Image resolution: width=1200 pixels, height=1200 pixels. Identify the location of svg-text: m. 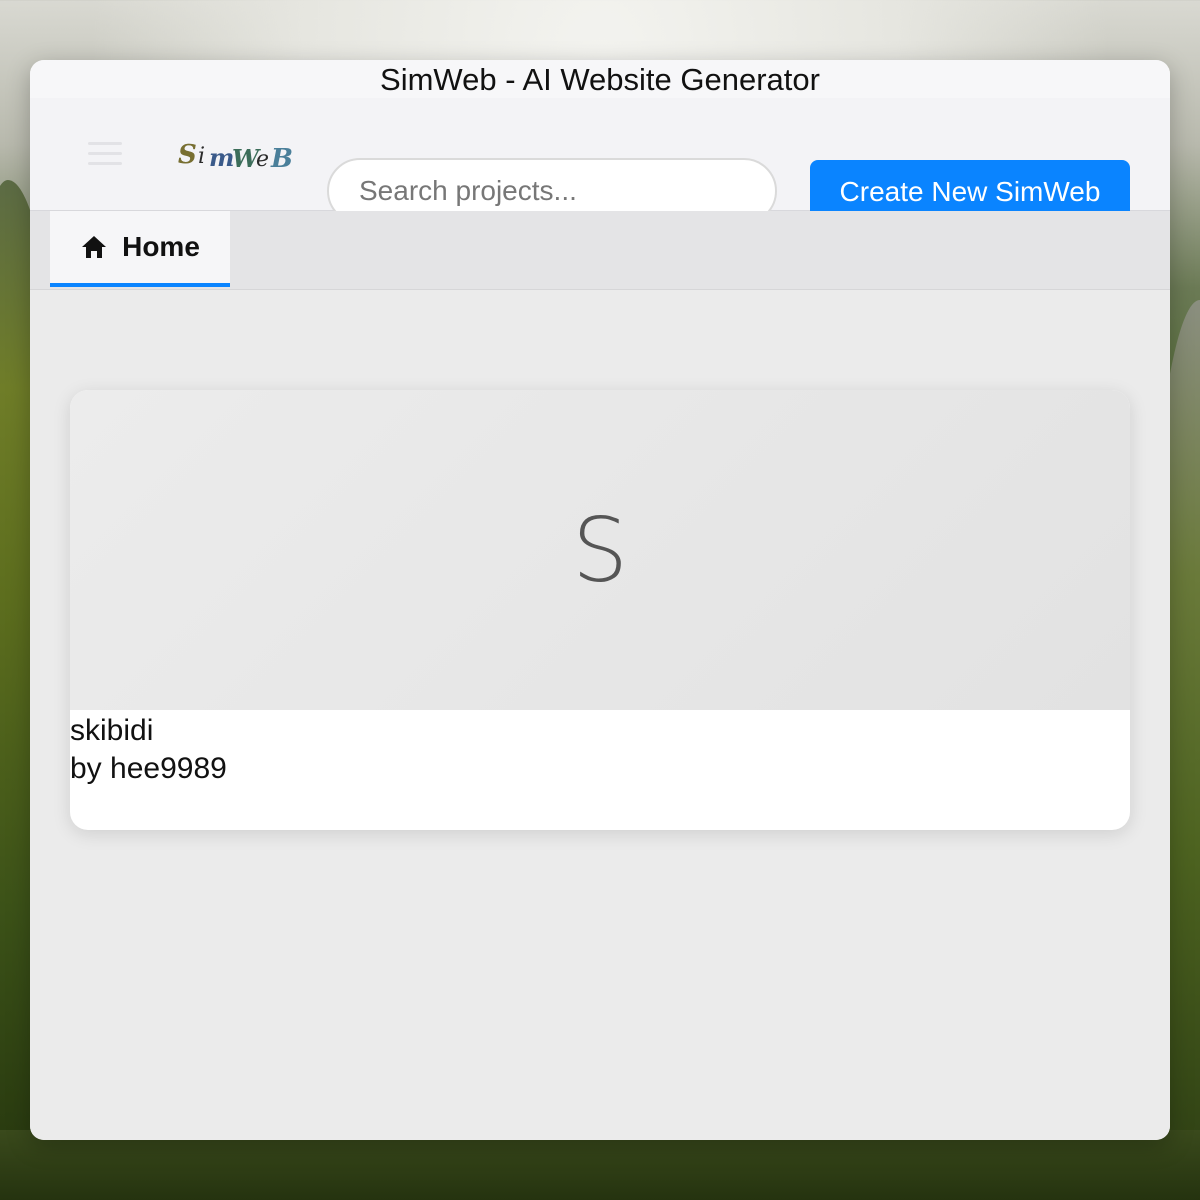
(221, 157).